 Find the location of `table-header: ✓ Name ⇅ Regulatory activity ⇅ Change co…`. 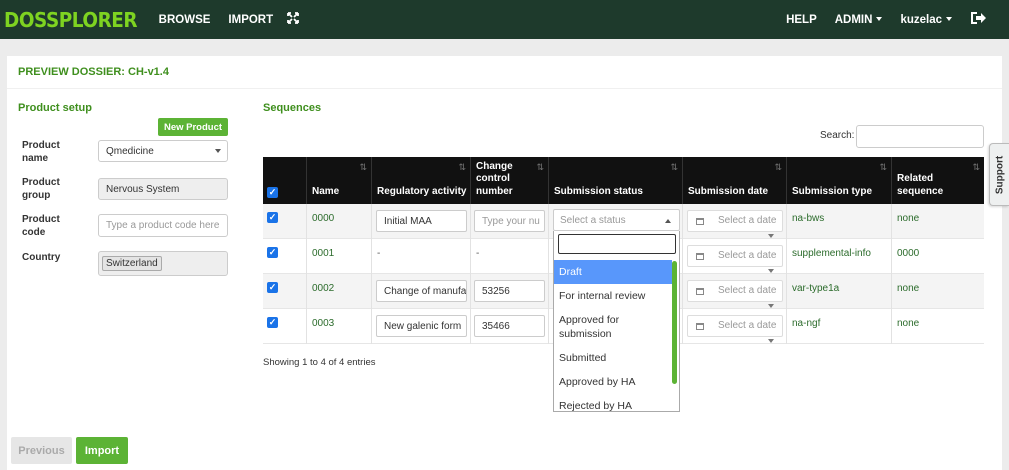

table-header: ✓ Name ⇅ Regulatory activity ⇅ Change co… is located at coordinates (623, 180).